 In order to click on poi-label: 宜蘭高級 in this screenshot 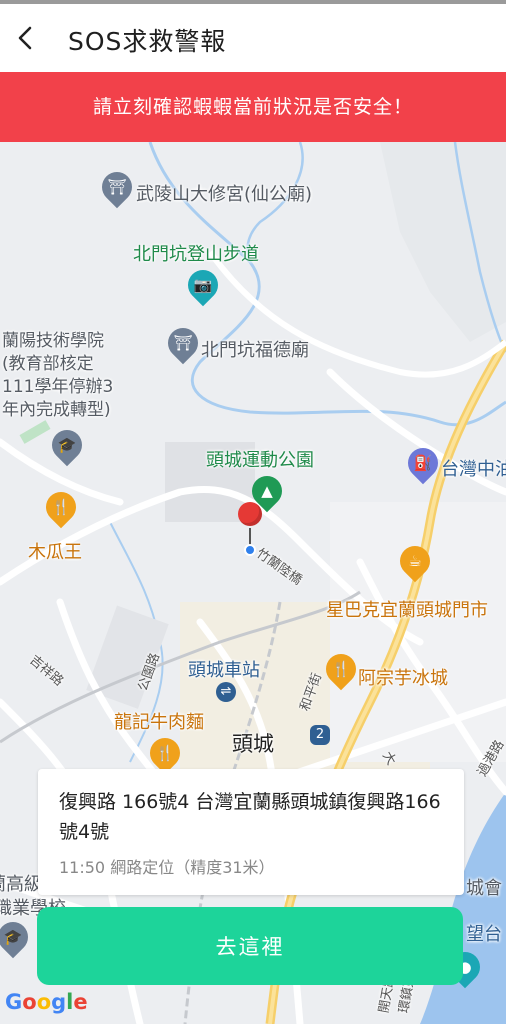, I will do `click(21, 884)`.